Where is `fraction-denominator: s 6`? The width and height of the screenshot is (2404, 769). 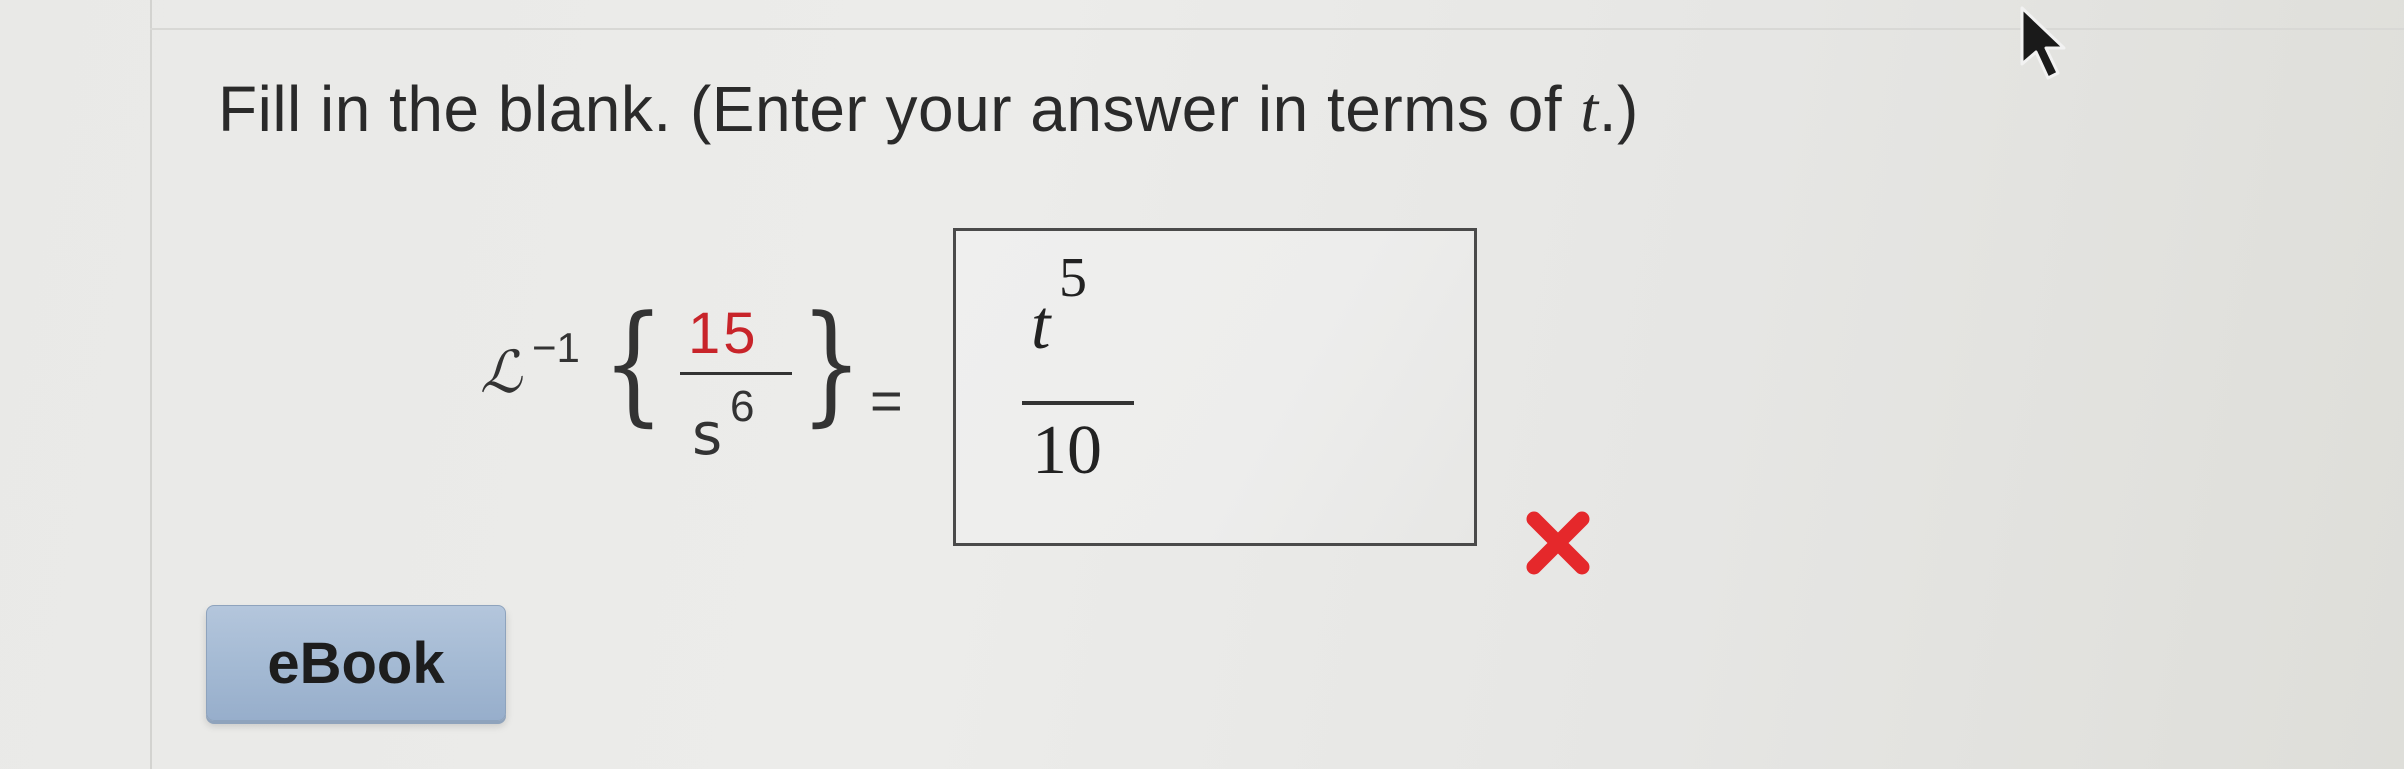
fraction-denominator: s 6 is located at coordinates (723, 425).